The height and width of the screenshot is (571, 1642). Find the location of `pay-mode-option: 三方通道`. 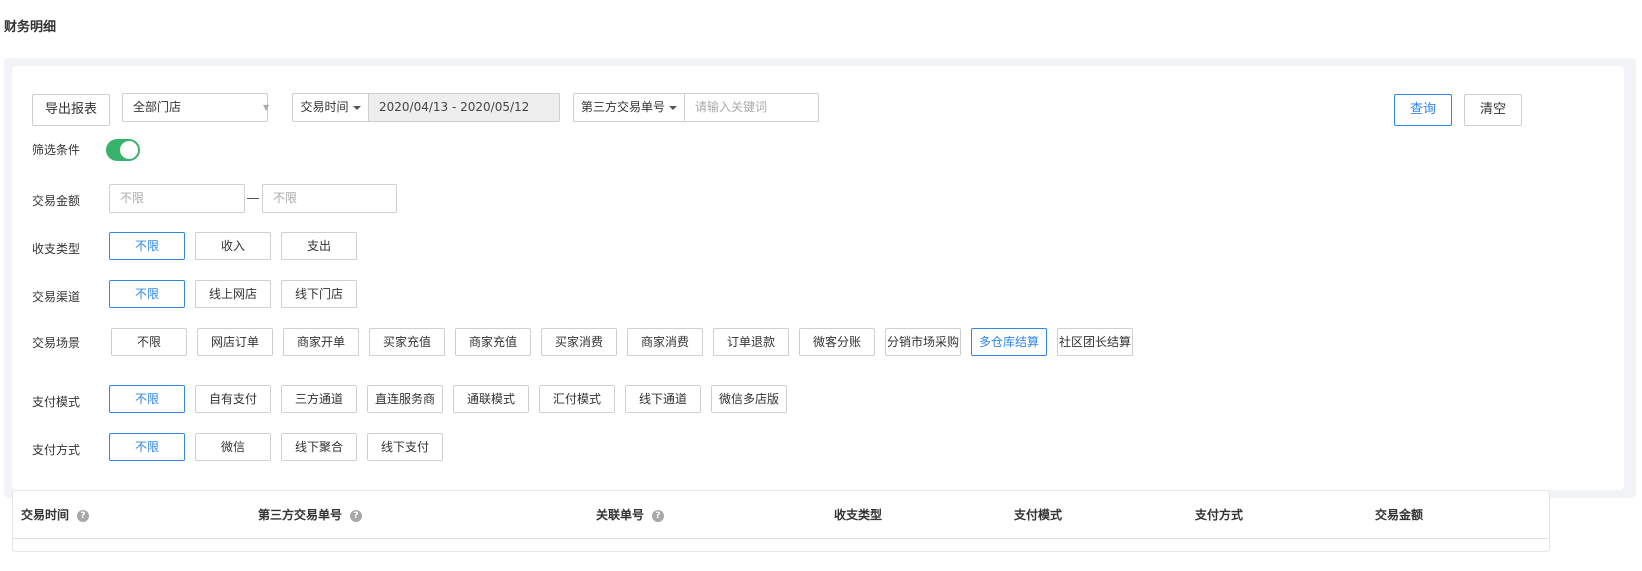

pay-mode-option: 三方通道 is located at coordinates (319, 399).